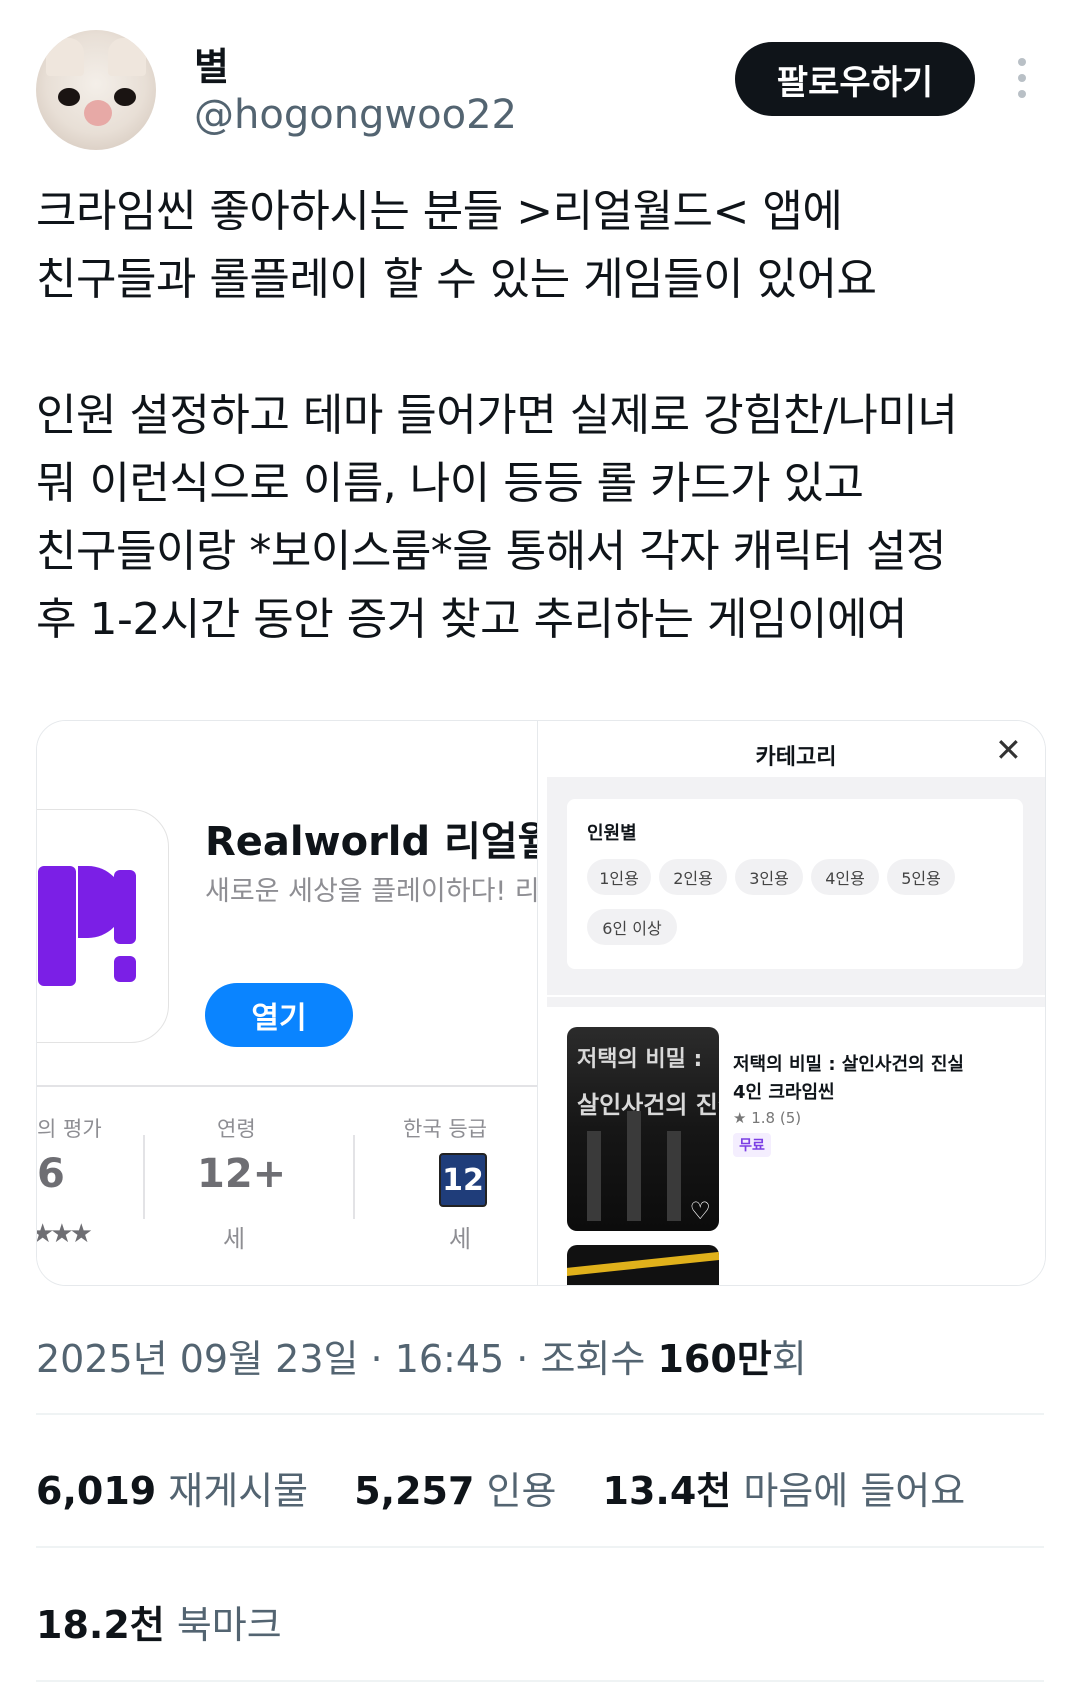 Image resolution: width=1080 pixels, height=1701 pixels. I want to click on app-subtitle: 새로운 세상을 플레이하다! 리, so click(371, 891).